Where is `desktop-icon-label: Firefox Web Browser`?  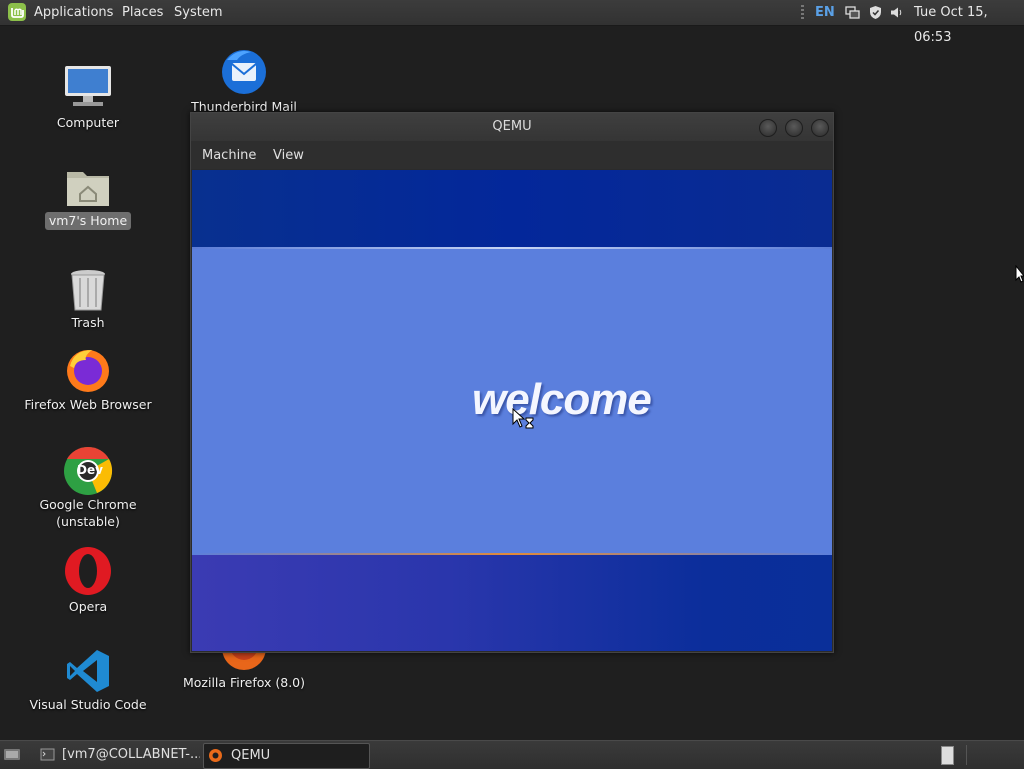
desktop-icon-label: Firefox Web Browser is located at coordinates (88, 404).